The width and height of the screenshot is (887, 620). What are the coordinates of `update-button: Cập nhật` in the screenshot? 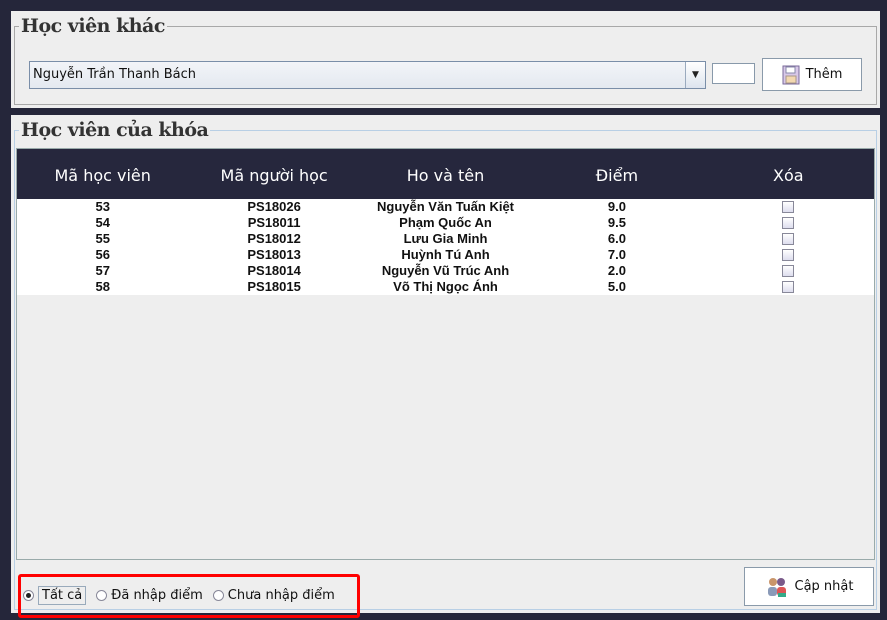 It's located at (809, 586).